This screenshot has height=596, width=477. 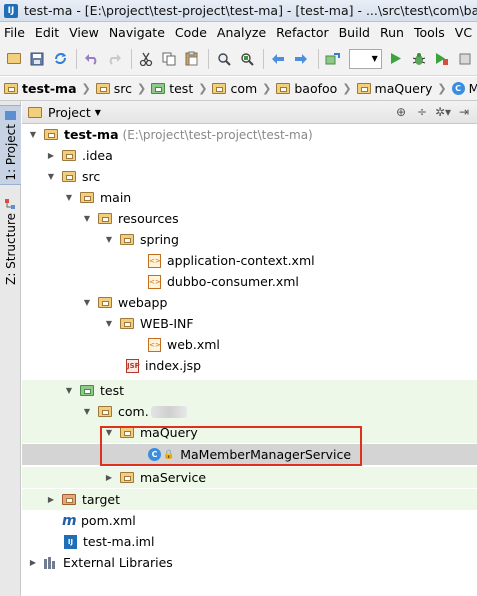 I want to click on menu-edit: Edit, so click(x=47, y=32).